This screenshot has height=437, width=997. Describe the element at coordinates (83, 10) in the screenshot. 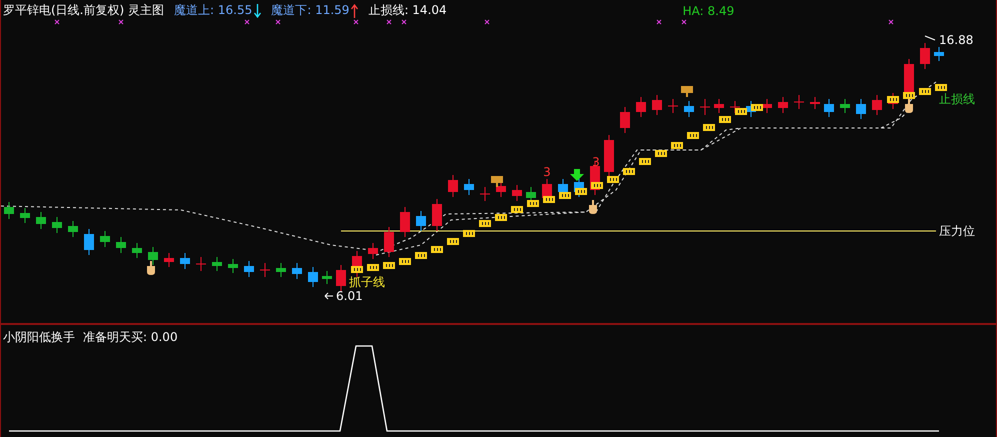

I see `chart-title: 罗平锌电(日线.前复权) 灵主图` at that location.